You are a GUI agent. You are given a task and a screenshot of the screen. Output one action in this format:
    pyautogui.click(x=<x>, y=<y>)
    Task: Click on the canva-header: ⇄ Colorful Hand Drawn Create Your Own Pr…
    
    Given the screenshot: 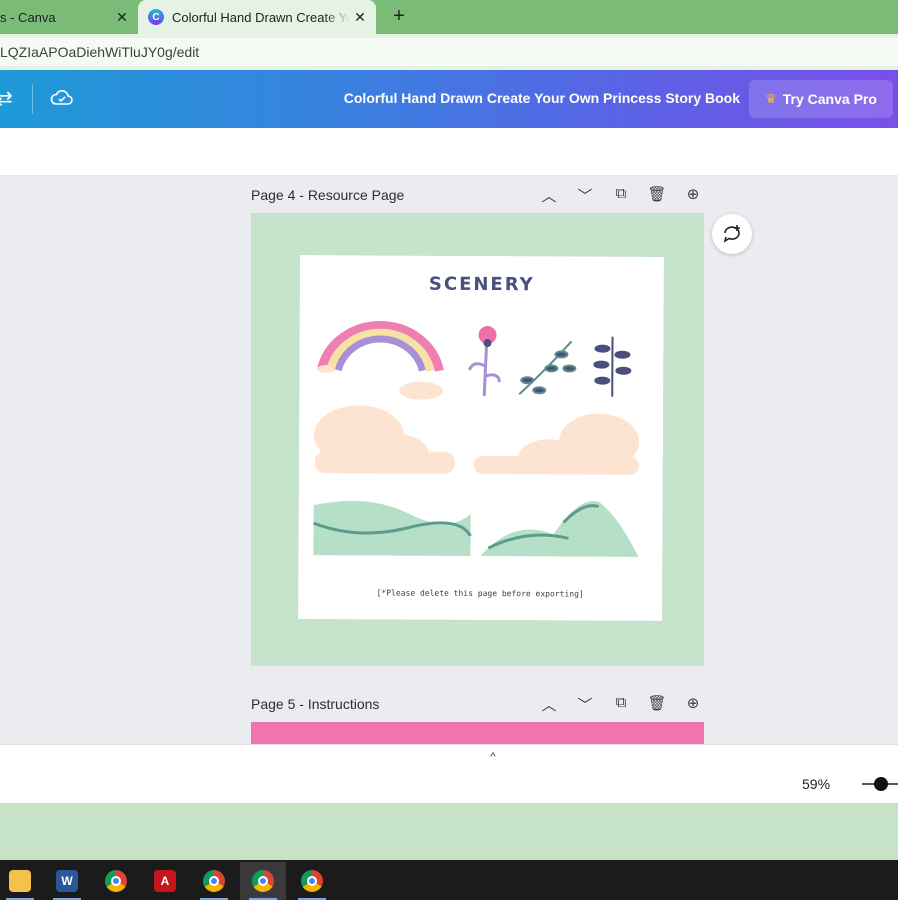 What is the action you would take?
    pyautogui.click(x=449, y=99)
    